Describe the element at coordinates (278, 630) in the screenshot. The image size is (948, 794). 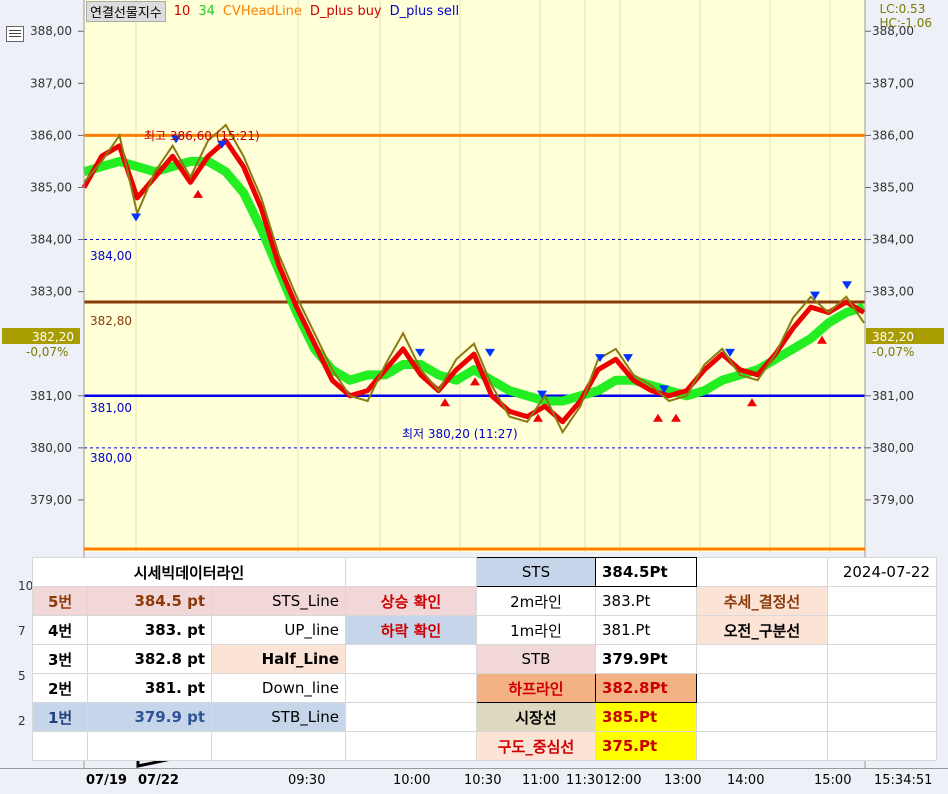
I see `cell-name: UP_line` at that location.